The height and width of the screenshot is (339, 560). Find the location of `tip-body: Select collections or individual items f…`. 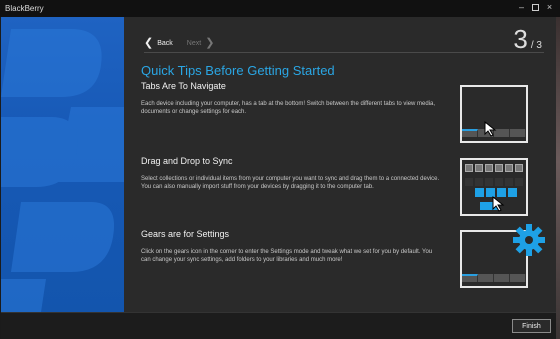

tip-body: Select collections or individual items f… is located at coordinates (290, 183).